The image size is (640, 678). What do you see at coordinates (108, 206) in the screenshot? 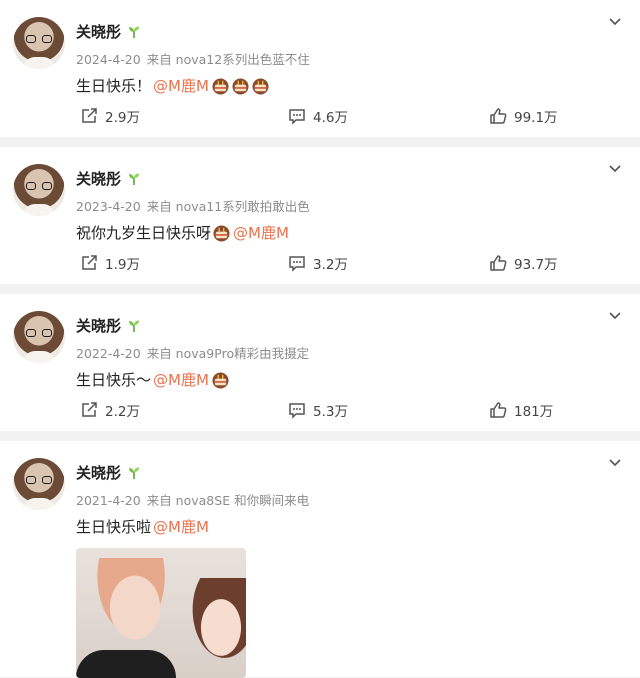
I see `post-date: 2023-4-20` at bounding box center [108, 206].